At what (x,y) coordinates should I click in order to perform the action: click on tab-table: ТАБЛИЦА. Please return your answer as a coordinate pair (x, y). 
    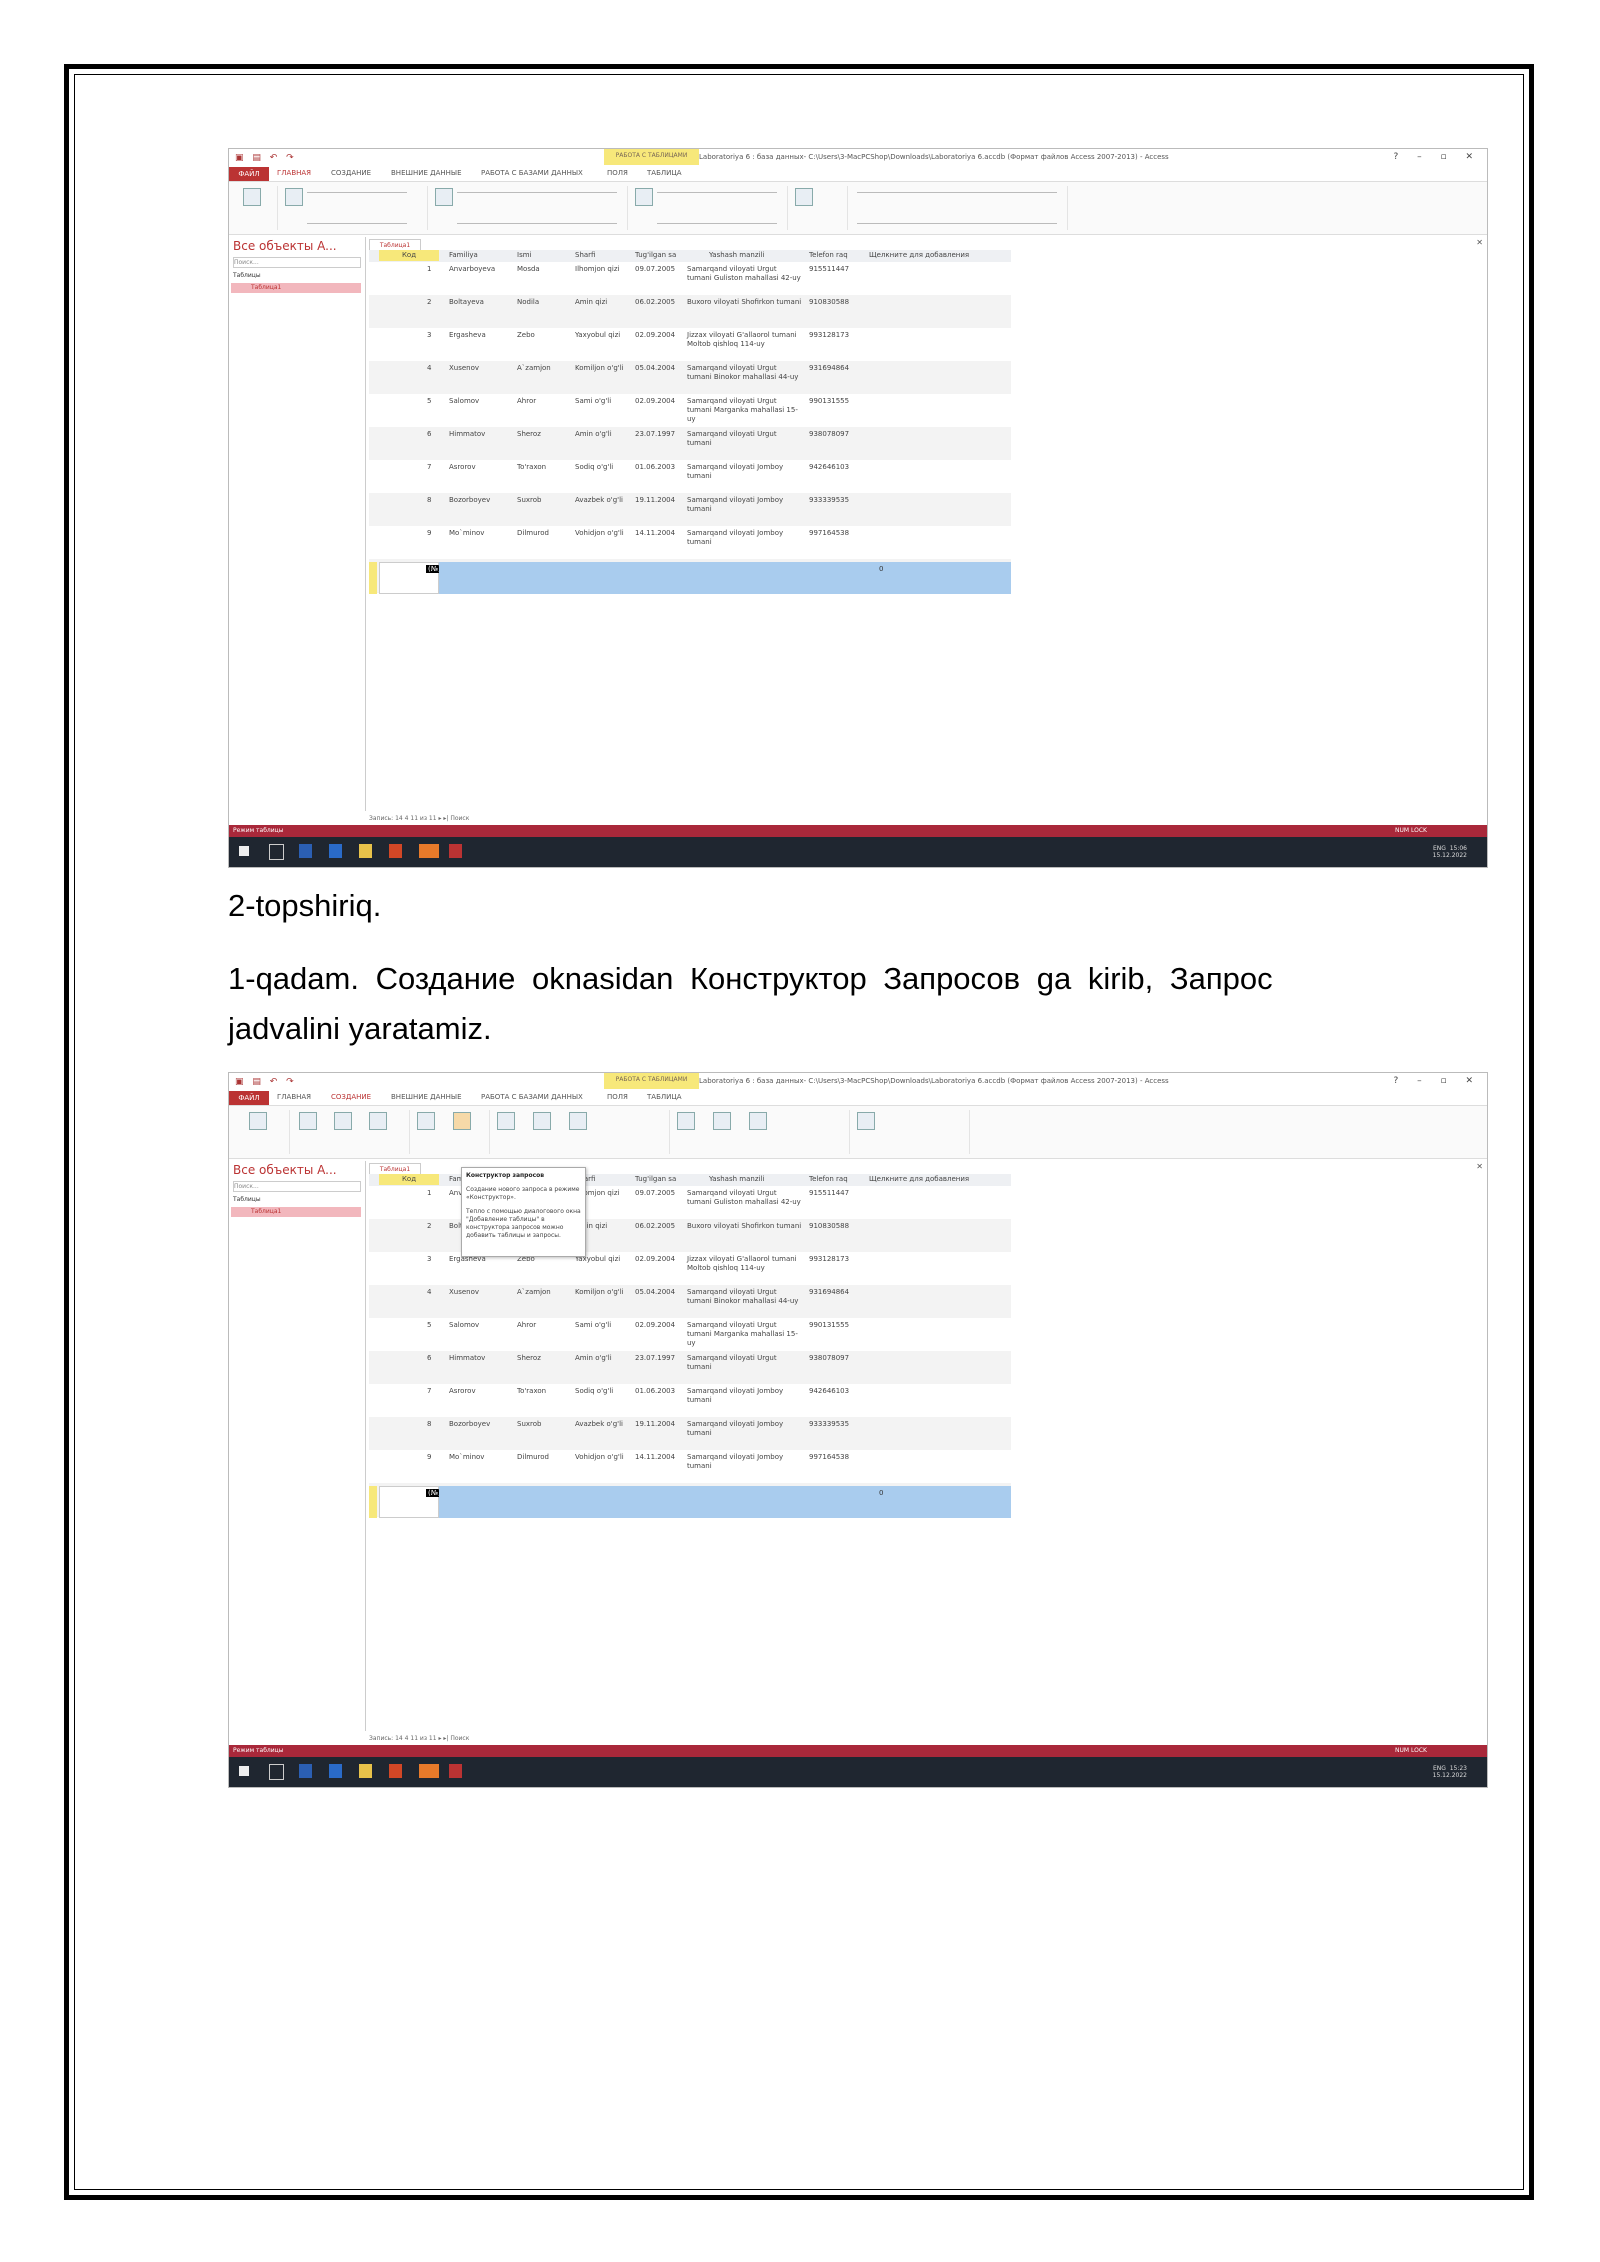
    Looking at the image, I should click on (664, 1097).